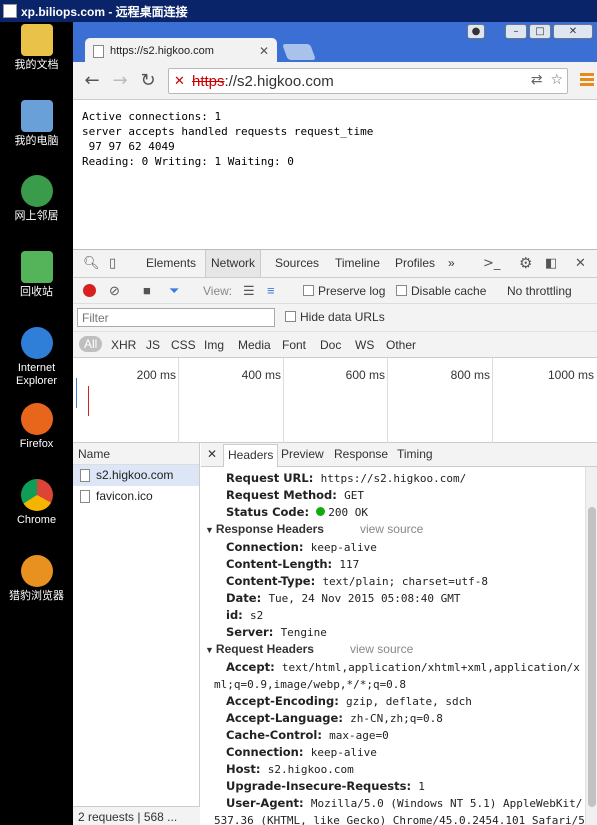 The height and width of the screenshot is (825, 597). I want to click on clear-icon: ⊘, so click(114, 291).